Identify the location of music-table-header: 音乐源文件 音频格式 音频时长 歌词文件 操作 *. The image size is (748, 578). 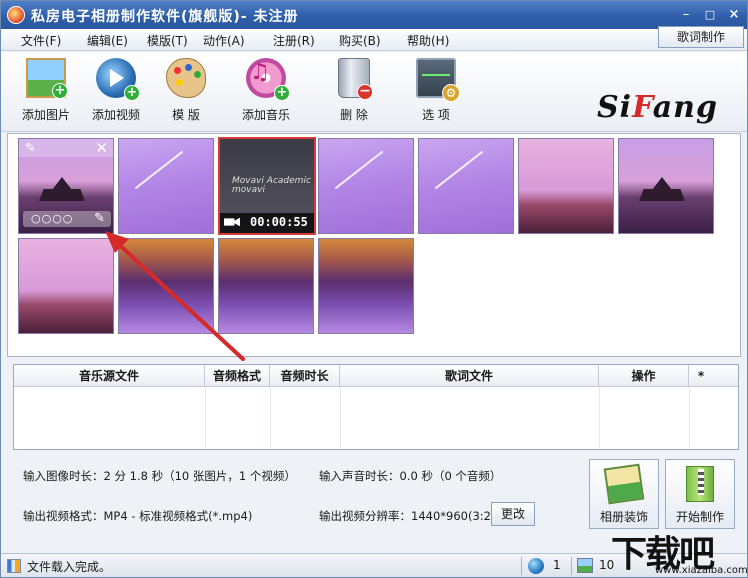
(376, 376).